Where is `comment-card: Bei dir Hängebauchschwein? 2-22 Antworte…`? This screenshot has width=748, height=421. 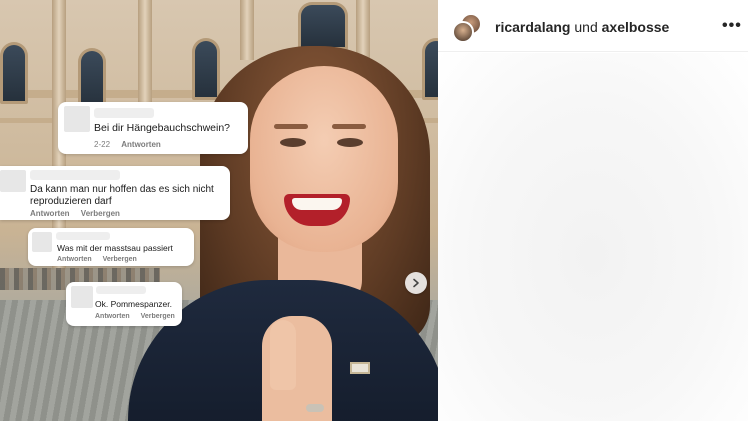 comment-card: Bei dir Hängebauchschwein? 2-22 Antworte… is located at coordinates (153, 128).